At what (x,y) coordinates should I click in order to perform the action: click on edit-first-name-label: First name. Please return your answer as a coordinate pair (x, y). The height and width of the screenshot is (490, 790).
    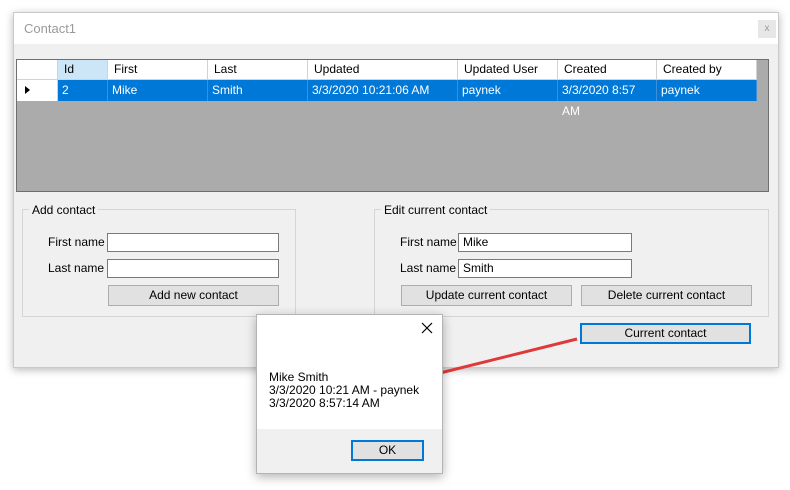
    Looking at the image, I should click on (428, 242).